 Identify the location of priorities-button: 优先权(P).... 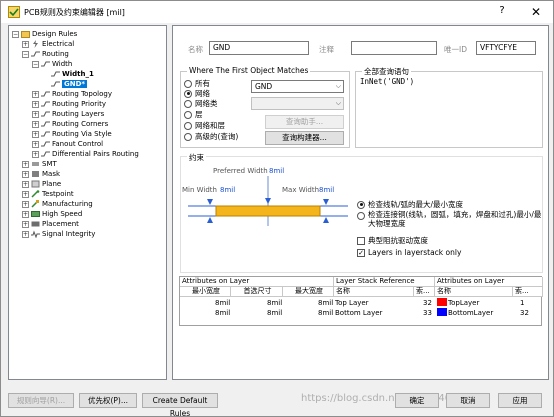
(108, 400).